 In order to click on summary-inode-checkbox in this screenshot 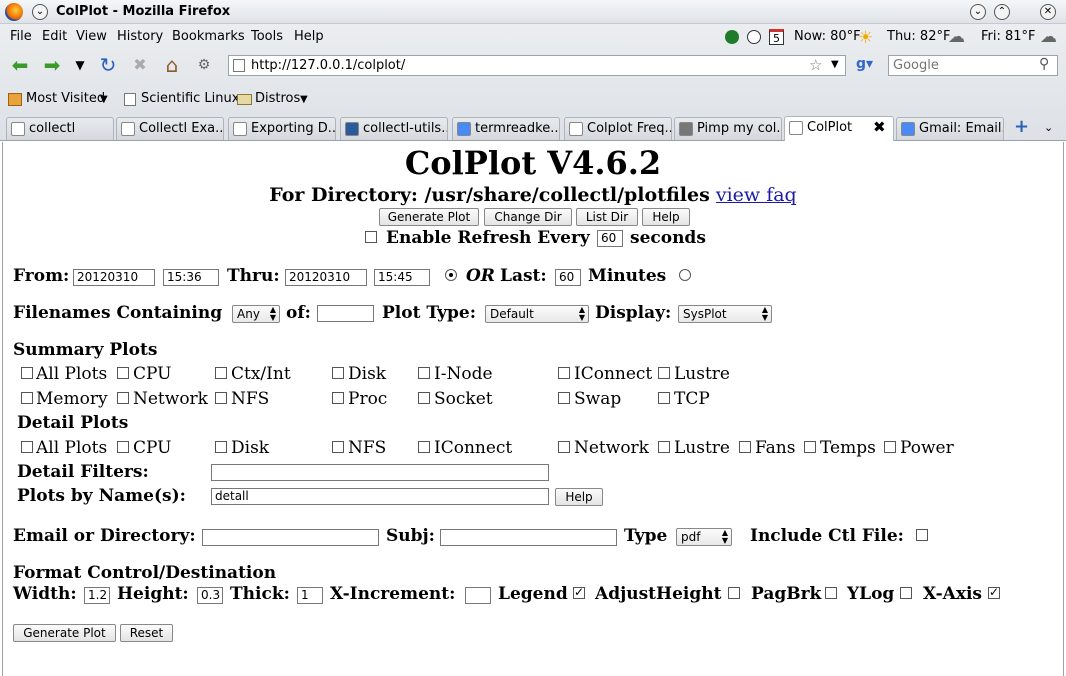, I will do `click(424, 373)`.